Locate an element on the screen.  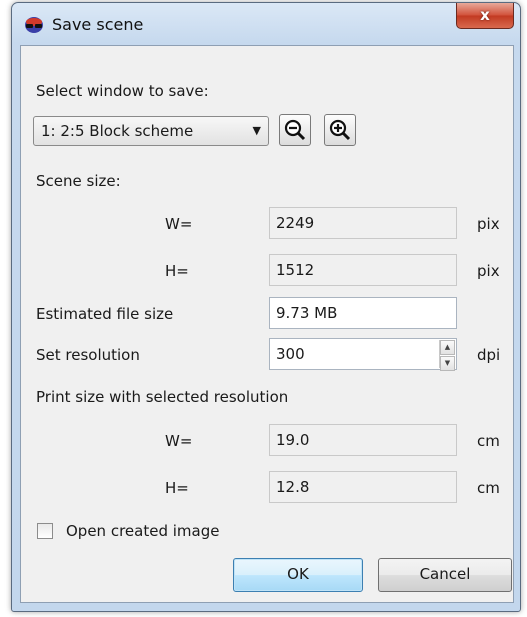
set-resolution-label: Set resolution is located at coordinates (88, 355).